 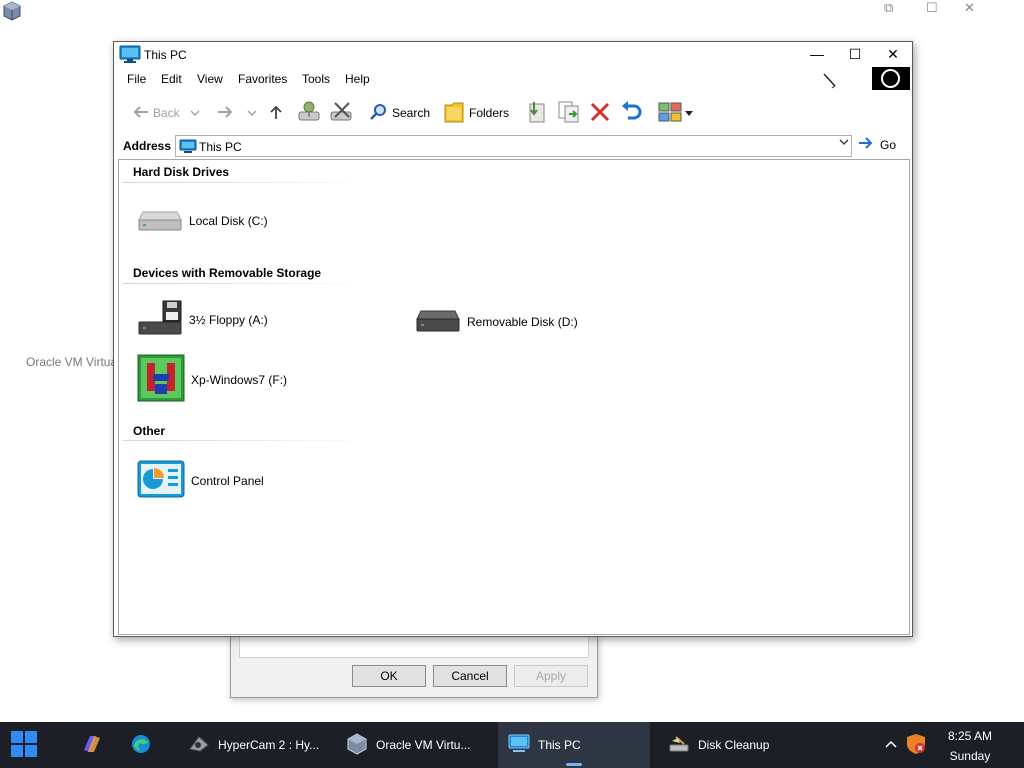 What do you see at coordinates (160, 319) in the screenshot?
I see `floppy-drive-icon` at bounding box center [160, 319].